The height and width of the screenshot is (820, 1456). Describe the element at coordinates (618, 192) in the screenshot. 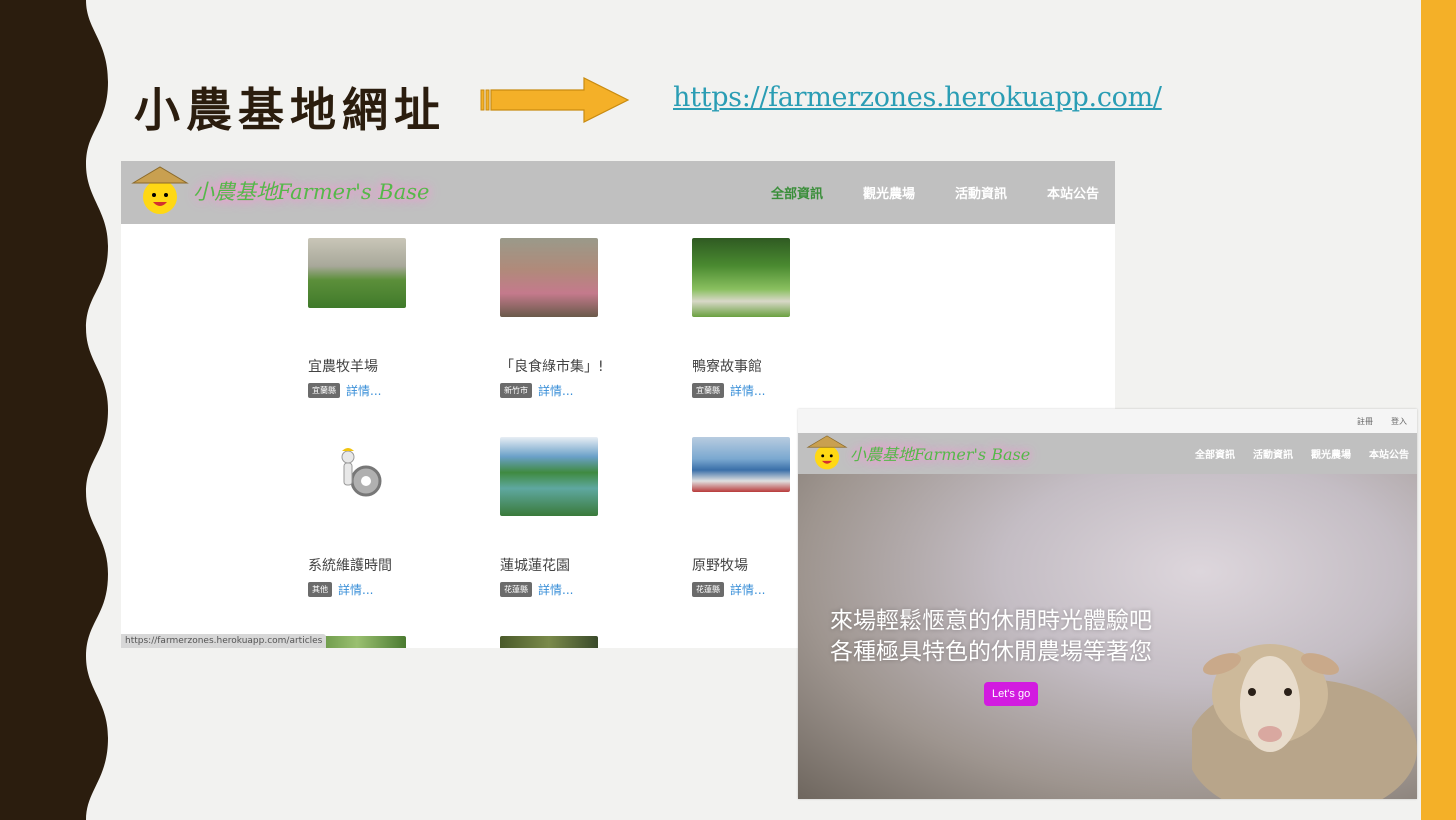

I see `site-navbar: 小農基地Farmer's Base 全部資訊 觀光農場 活動資訊 本站公告` at that location.